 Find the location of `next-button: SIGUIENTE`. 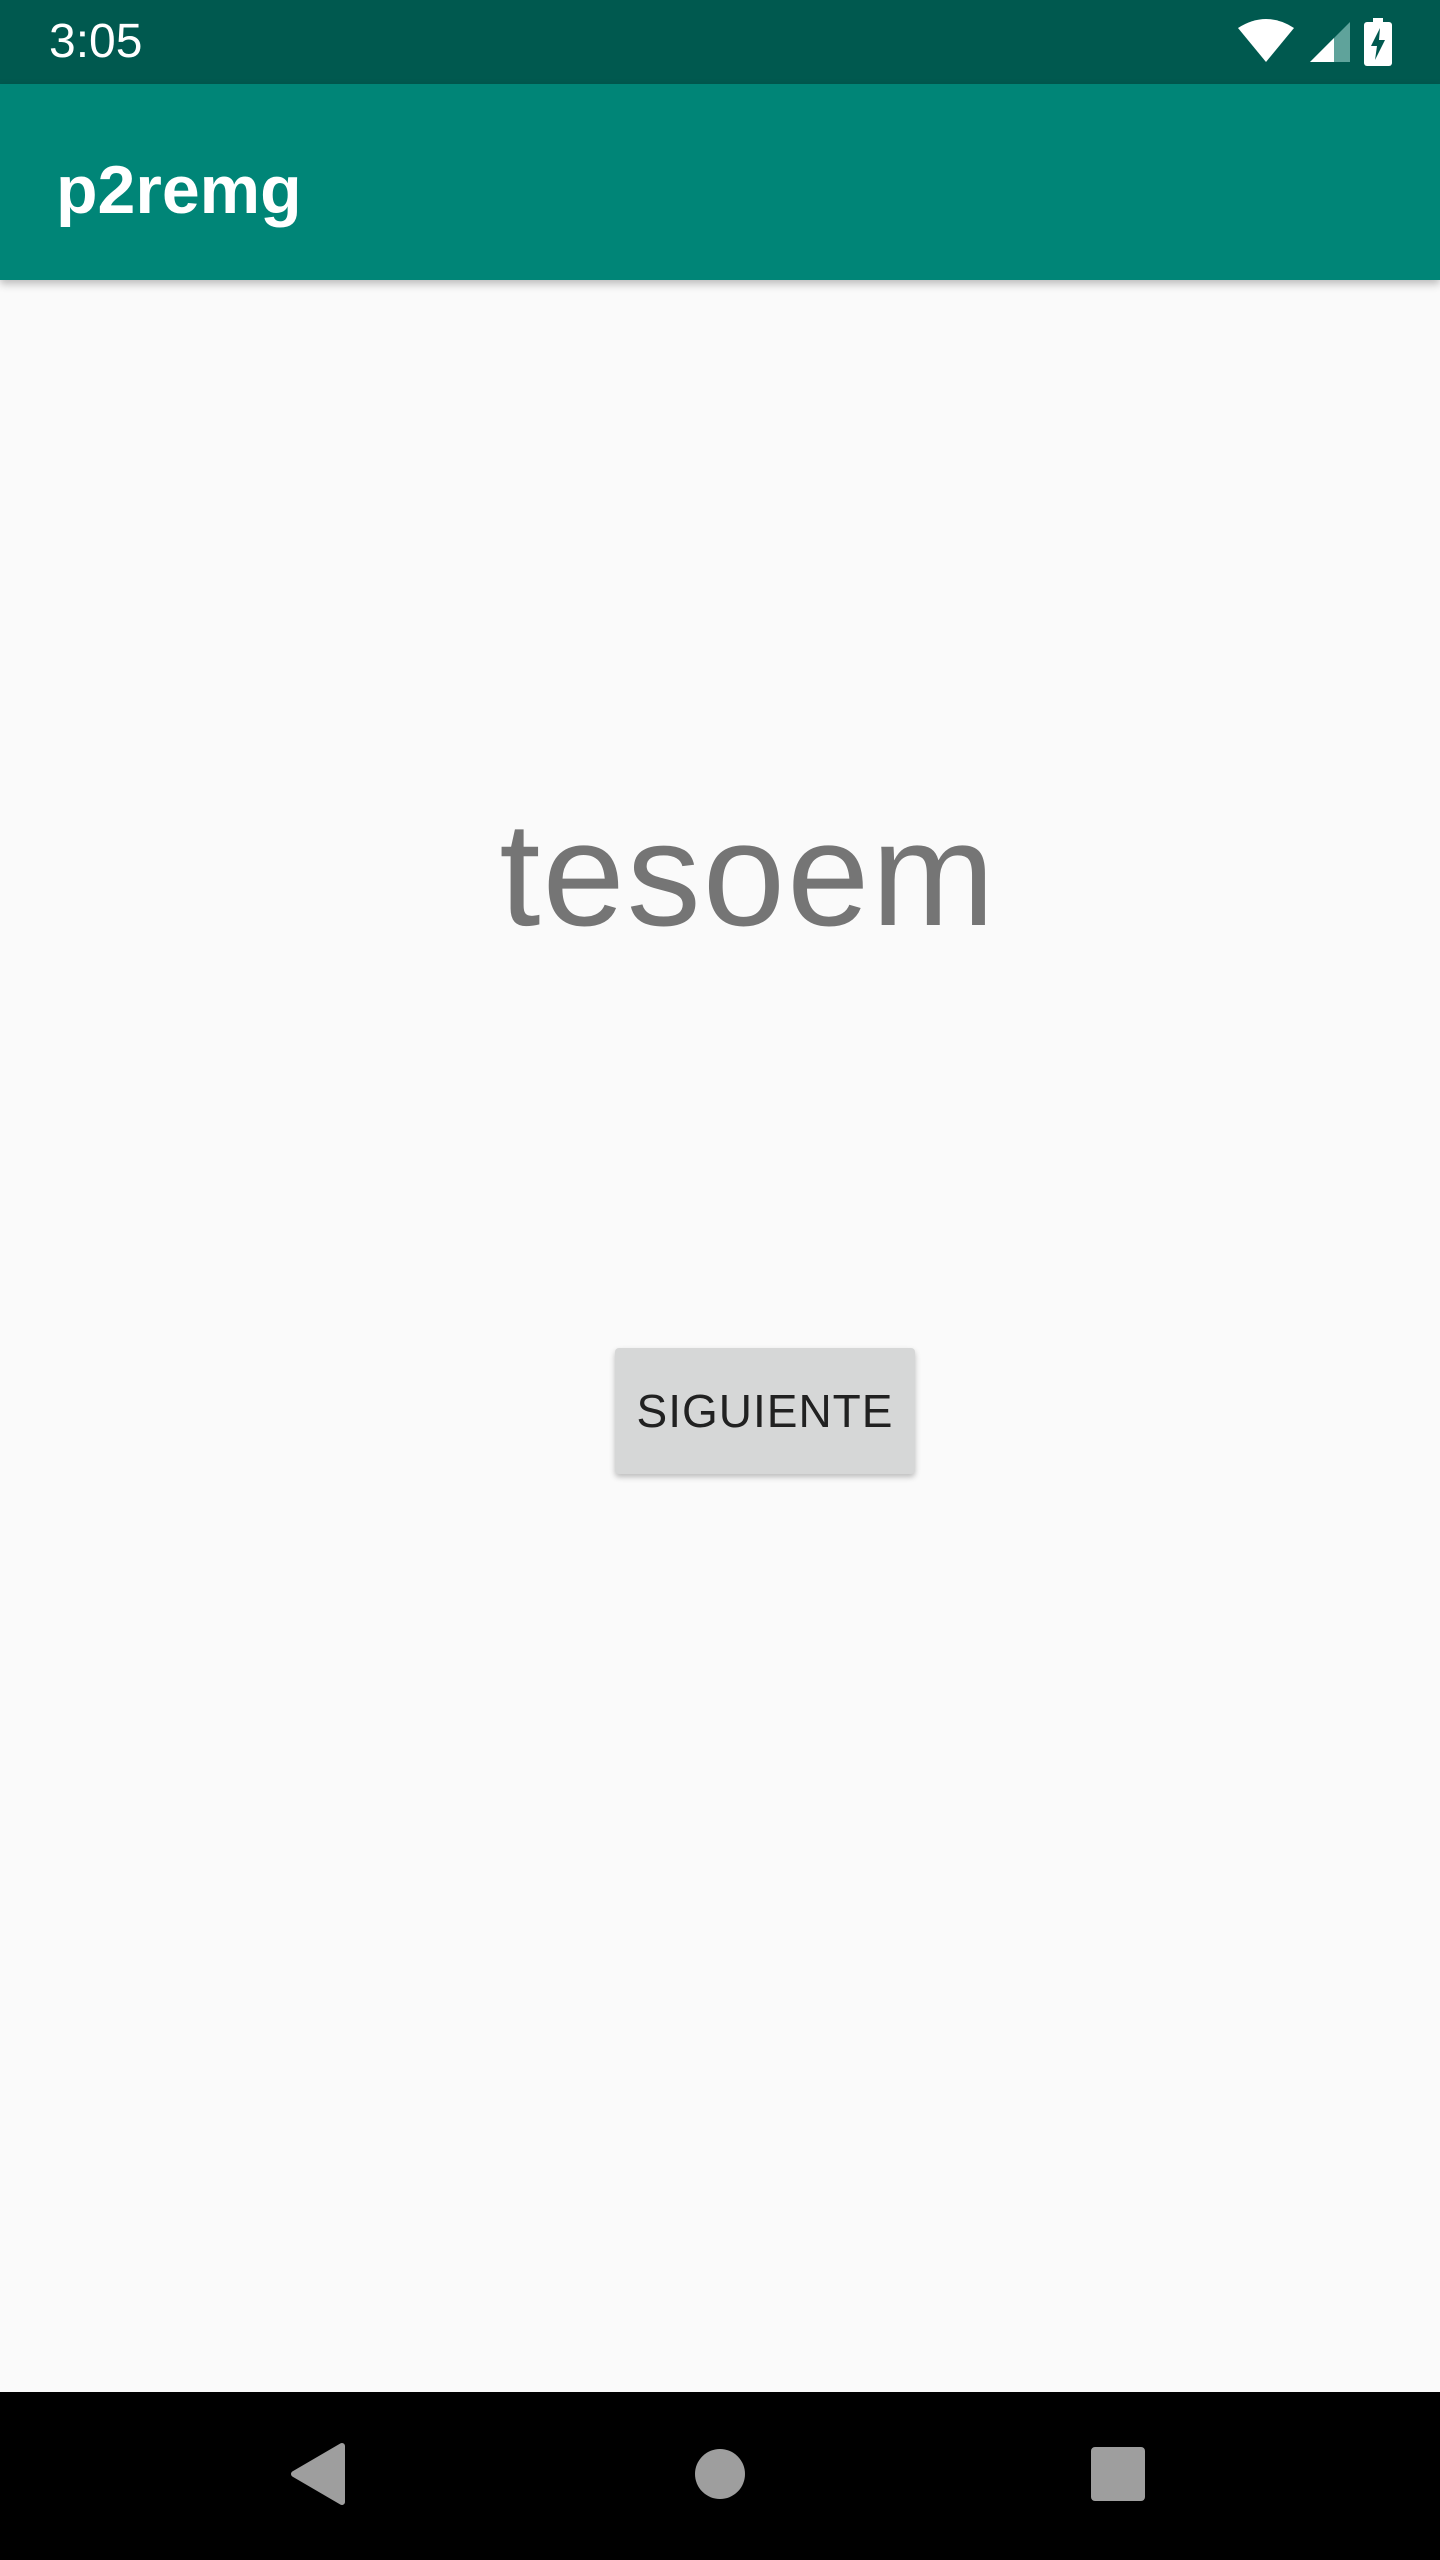

next-button: SIGUIENTE is located at coordinates (765, 1411).